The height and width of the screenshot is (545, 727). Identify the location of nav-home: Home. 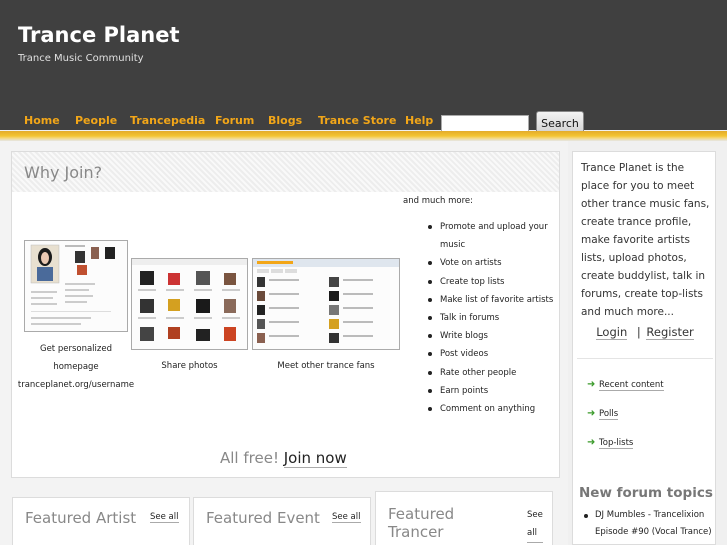
(42, 120).